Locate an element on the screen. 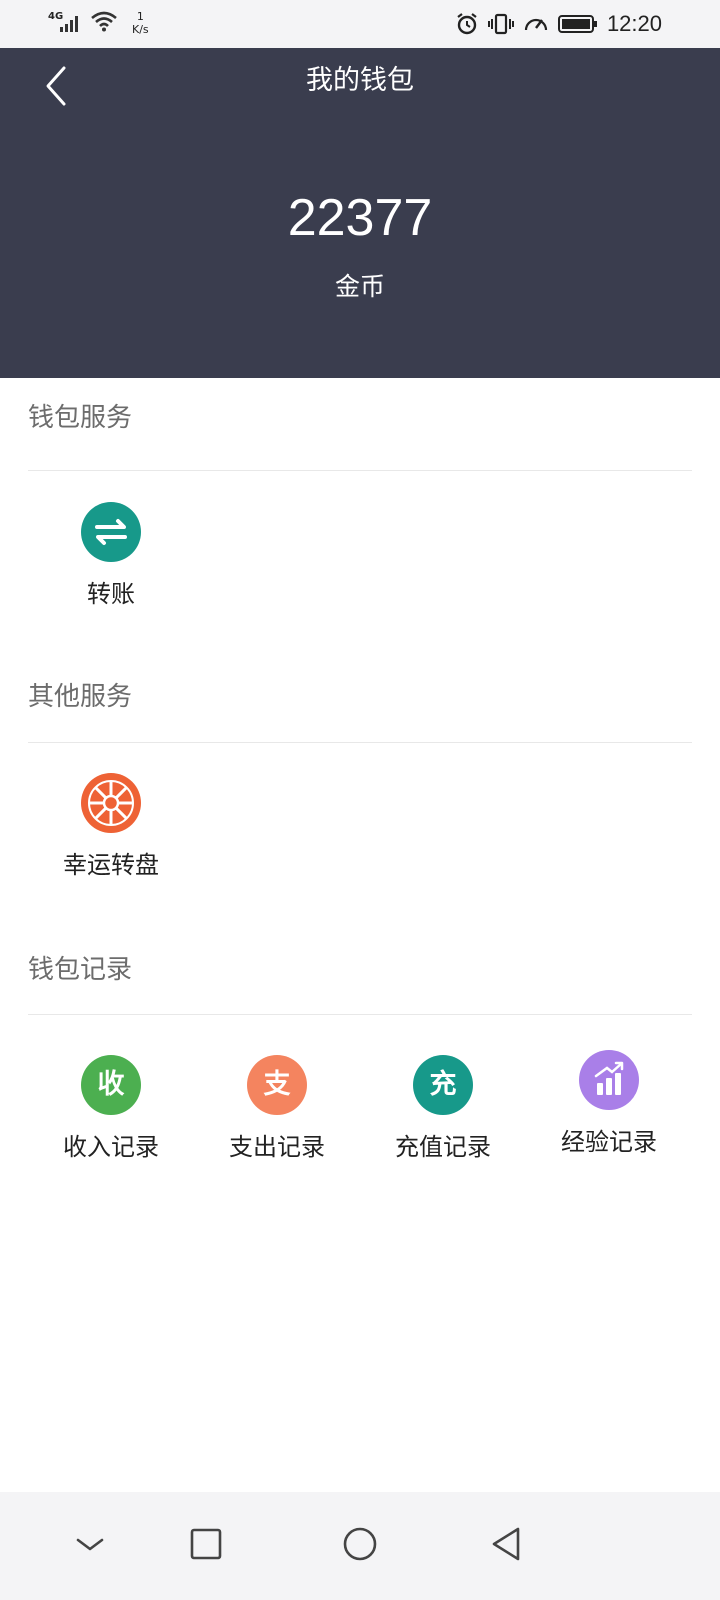 The height and width of the screenshot is (1600, 720). experience-record-label: 经验记录 is located at coordinates (609, 1142).